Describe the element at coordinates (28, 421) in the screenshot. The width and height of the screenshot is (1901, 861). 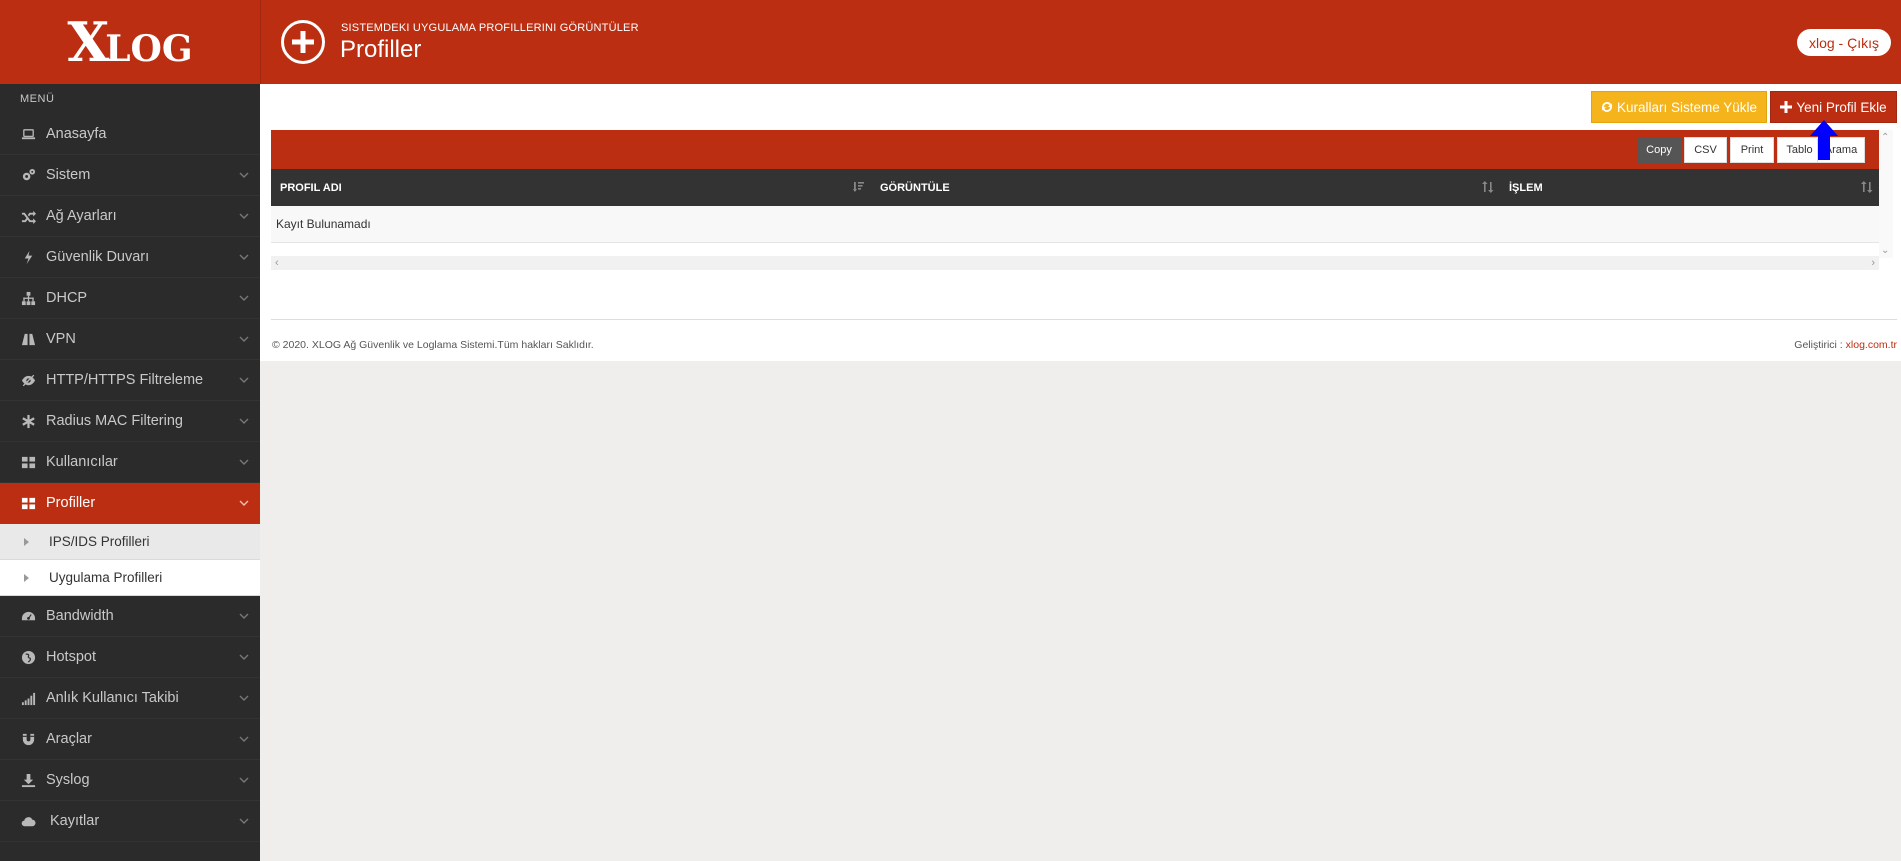
I see `asterisk-icon` at that location.